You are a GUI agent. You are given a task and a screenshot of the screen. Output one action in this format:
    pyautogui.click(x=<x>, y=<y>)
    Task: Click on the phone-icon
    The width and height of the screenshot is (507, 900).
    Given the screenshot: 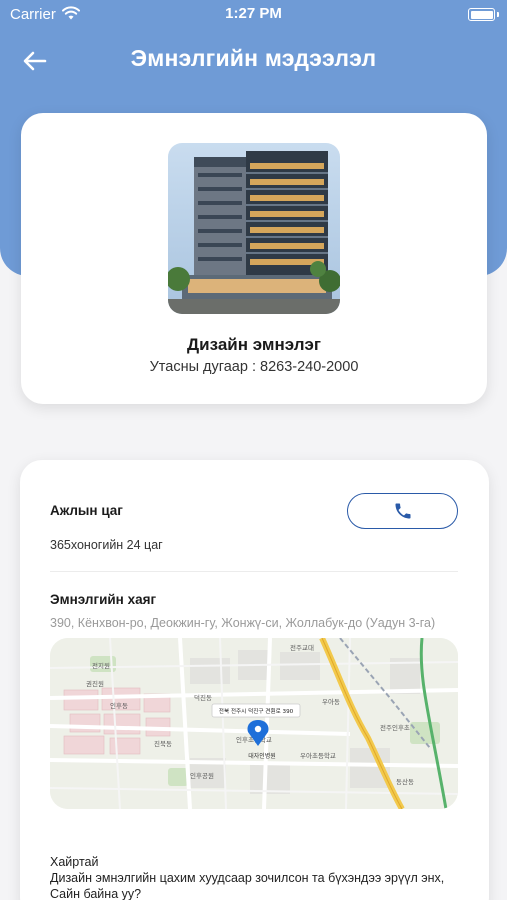 What is the action you would take?
    pyautogui.click(x=402, y=511)
    